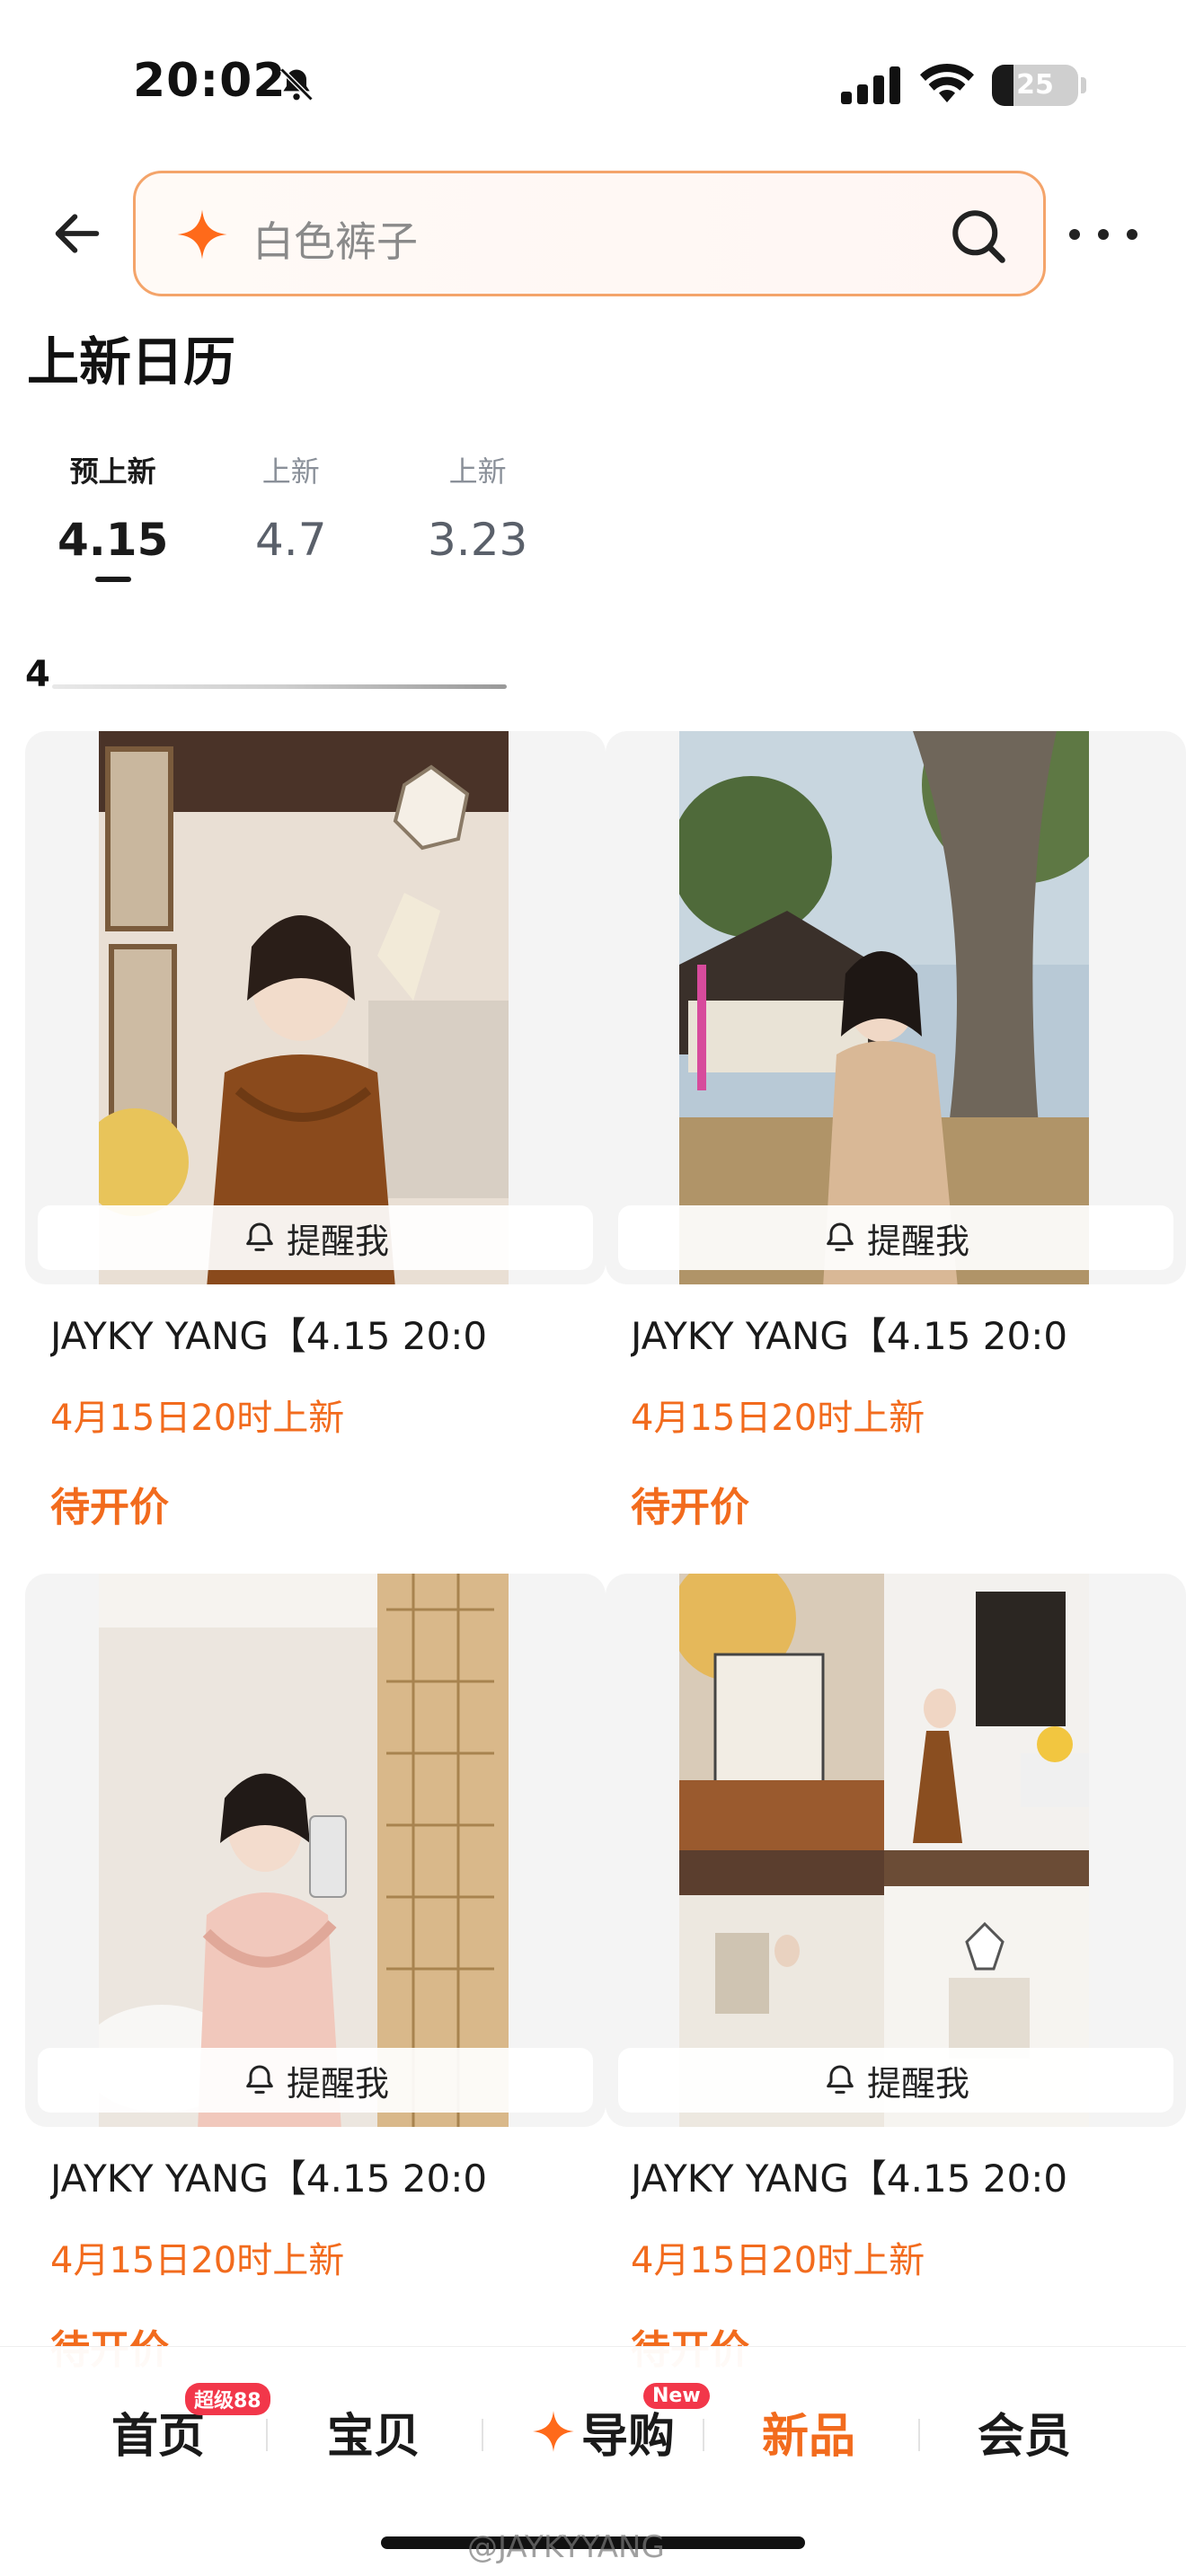  I want to click on battery-tip, so click(1083, 85).